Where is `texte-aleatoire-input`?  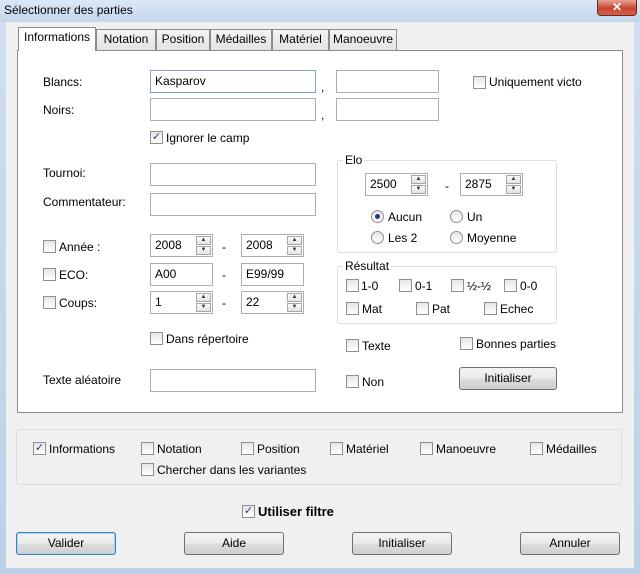
texte-aleatoire-input is located at coordinates (233, 380).